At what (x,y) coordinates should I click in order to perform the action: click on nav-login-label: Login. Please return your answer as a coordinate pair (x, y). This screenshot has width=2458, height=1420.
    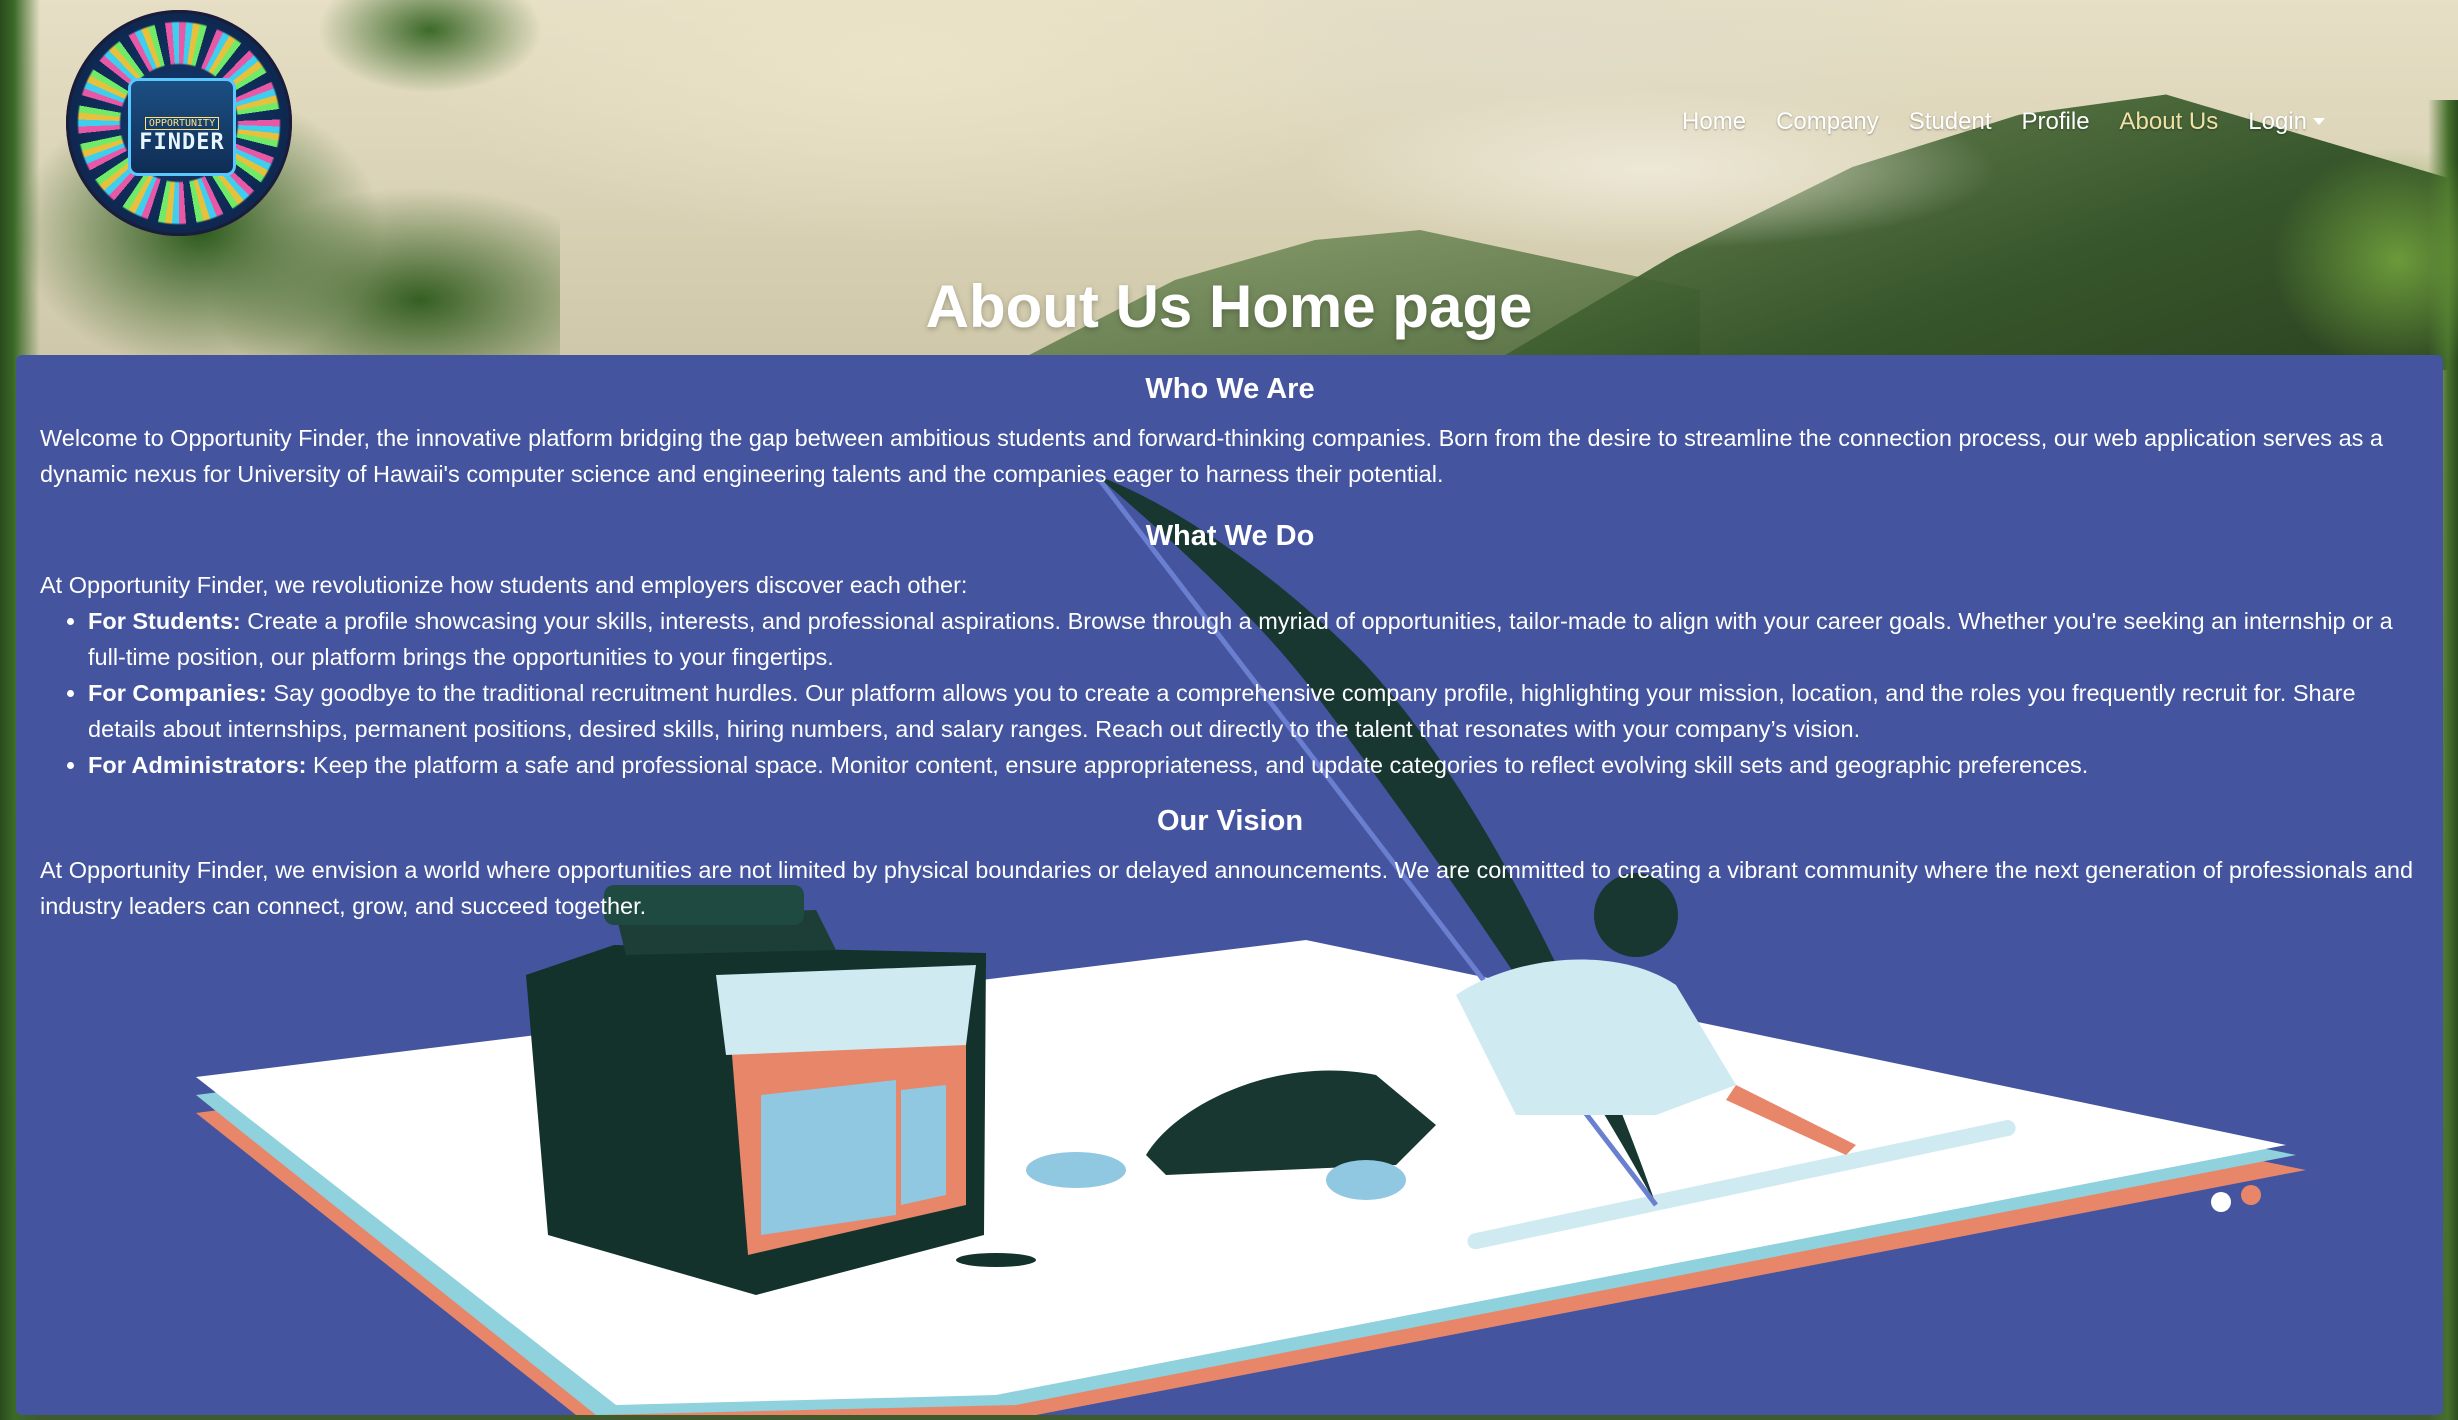
    Looking at the image, I should click on (2277, 121).